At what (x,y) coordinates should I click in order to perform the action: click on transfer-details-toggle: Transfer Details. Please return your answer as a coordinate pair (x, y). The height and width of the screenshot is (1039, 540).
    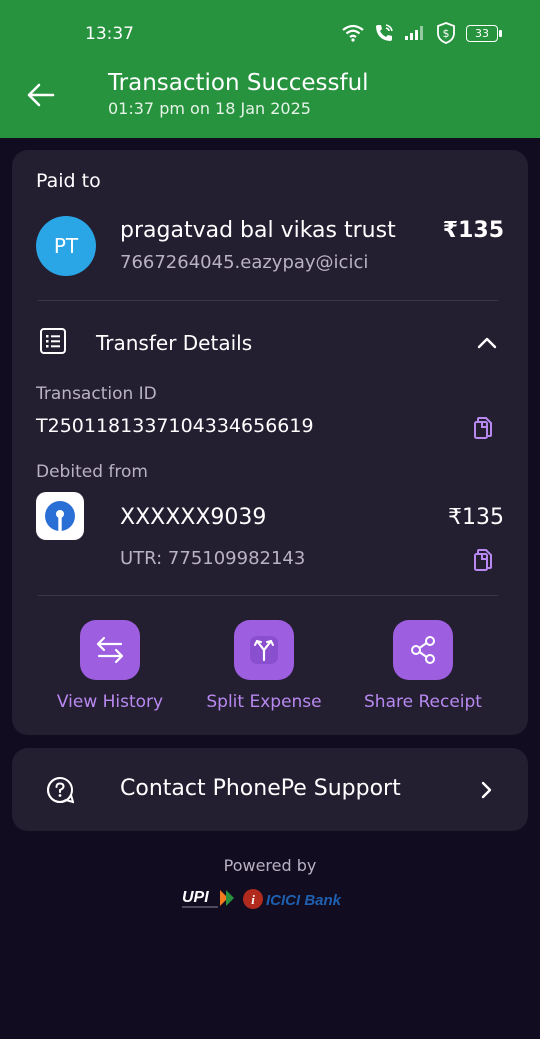
    Looking at the image, I should click on (174, 343).